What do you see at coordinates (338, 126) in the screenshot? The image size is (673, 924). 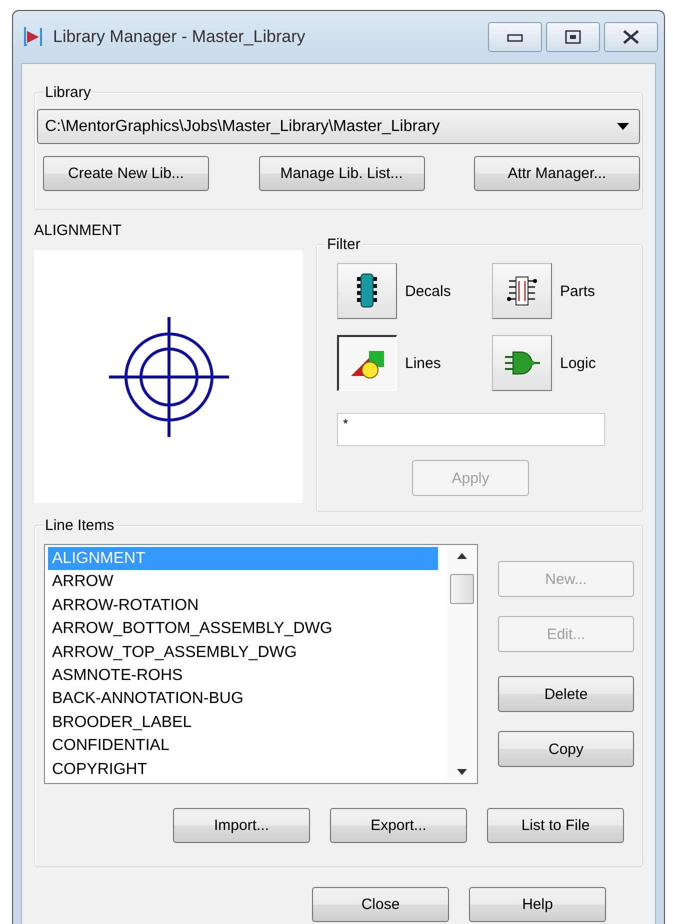 I see `library-dropdown: C:\MentorGraphics\Jobs\Master_Library\Master_Library` at bounding box center [338, 126].